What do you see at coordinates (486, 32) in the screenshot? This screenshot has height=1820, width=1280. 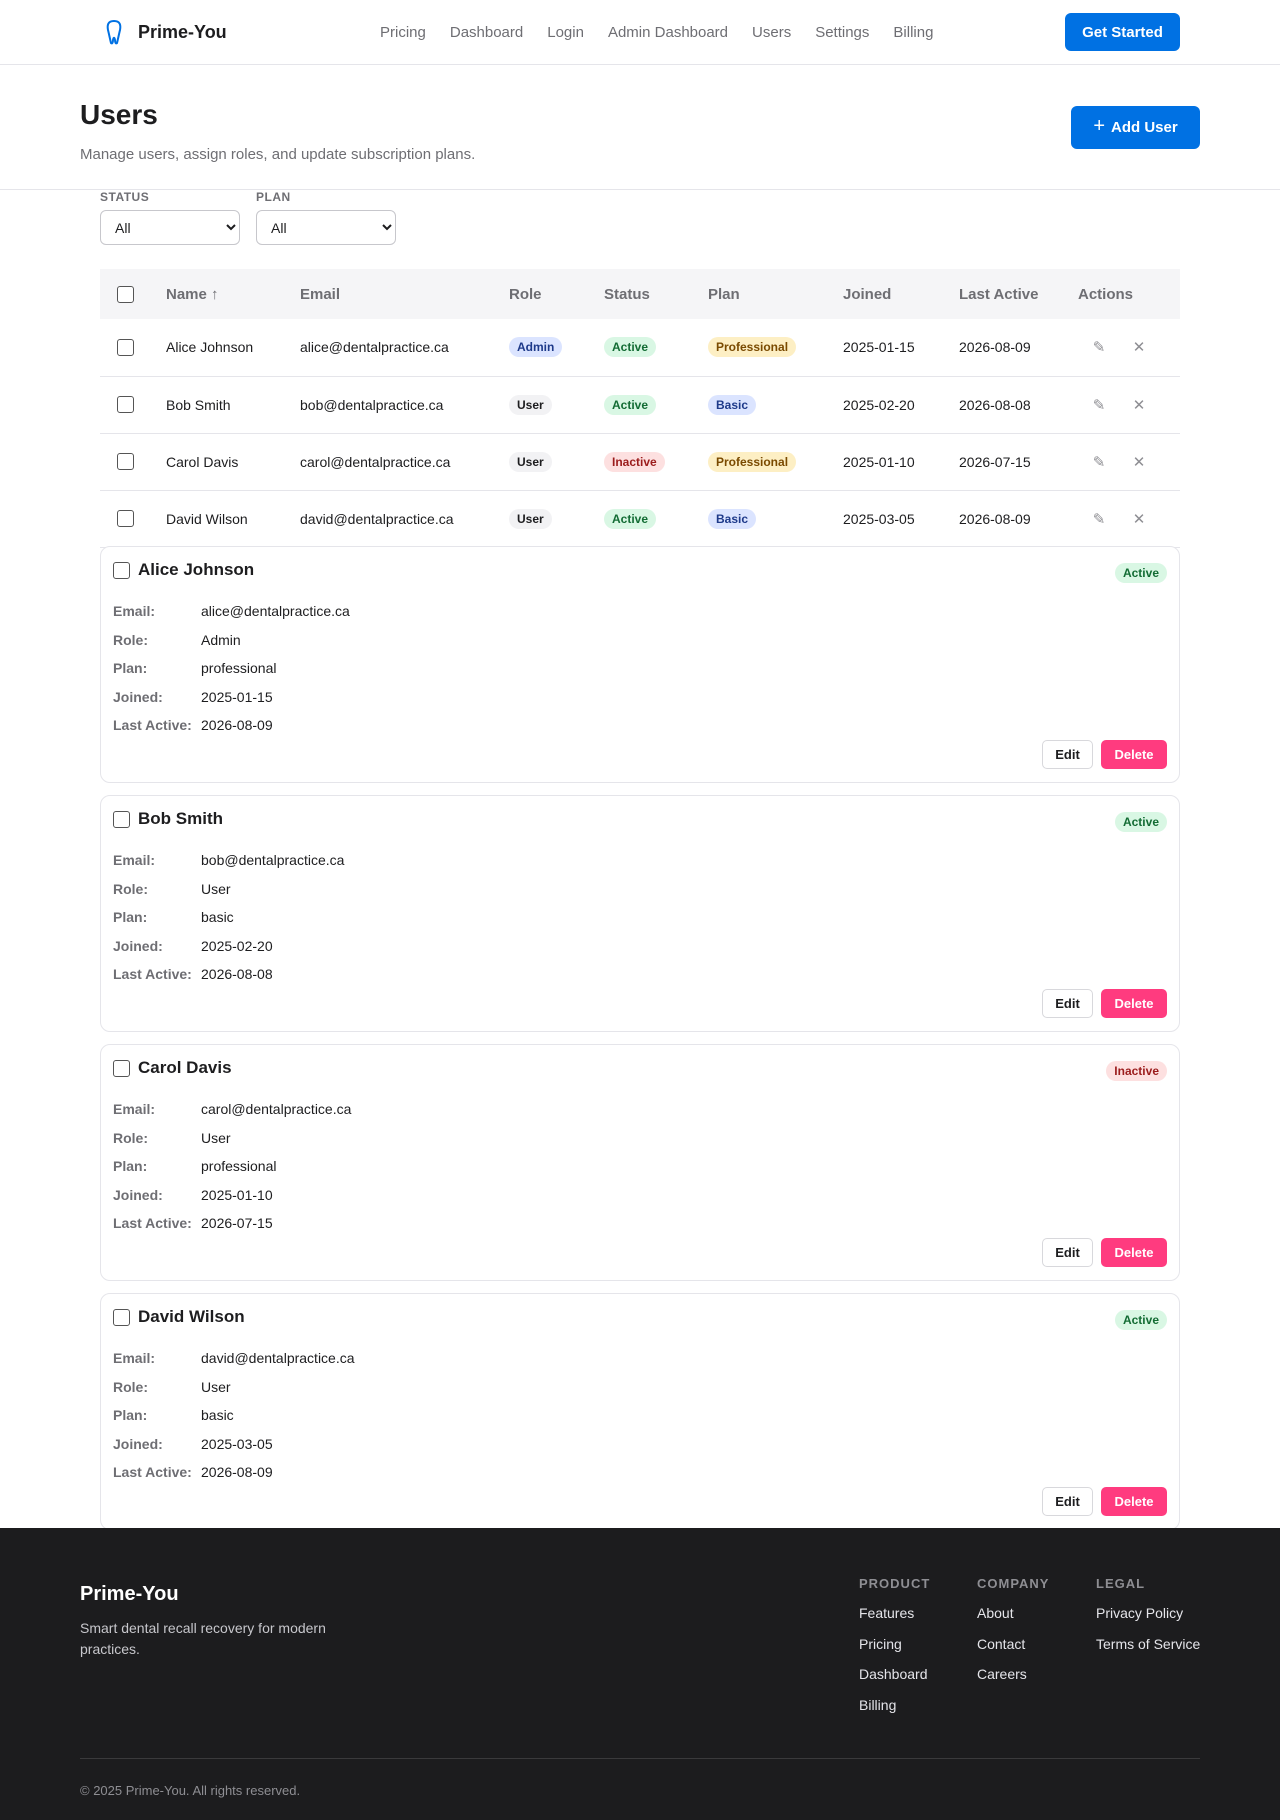 I see `nav-link-dashboard: Dashboard` at bounding box center [486, 32].